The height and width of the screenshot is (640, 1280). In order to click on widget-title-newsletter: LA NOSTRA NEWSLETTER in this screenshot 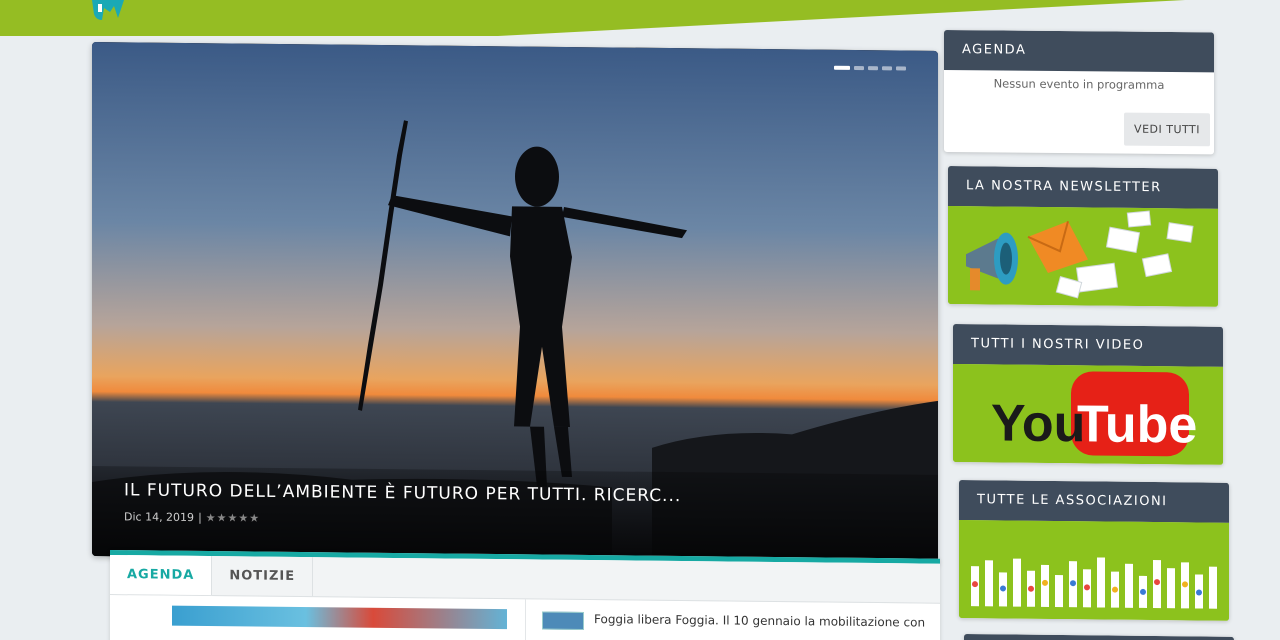, I will do `click(1083, 187)`.